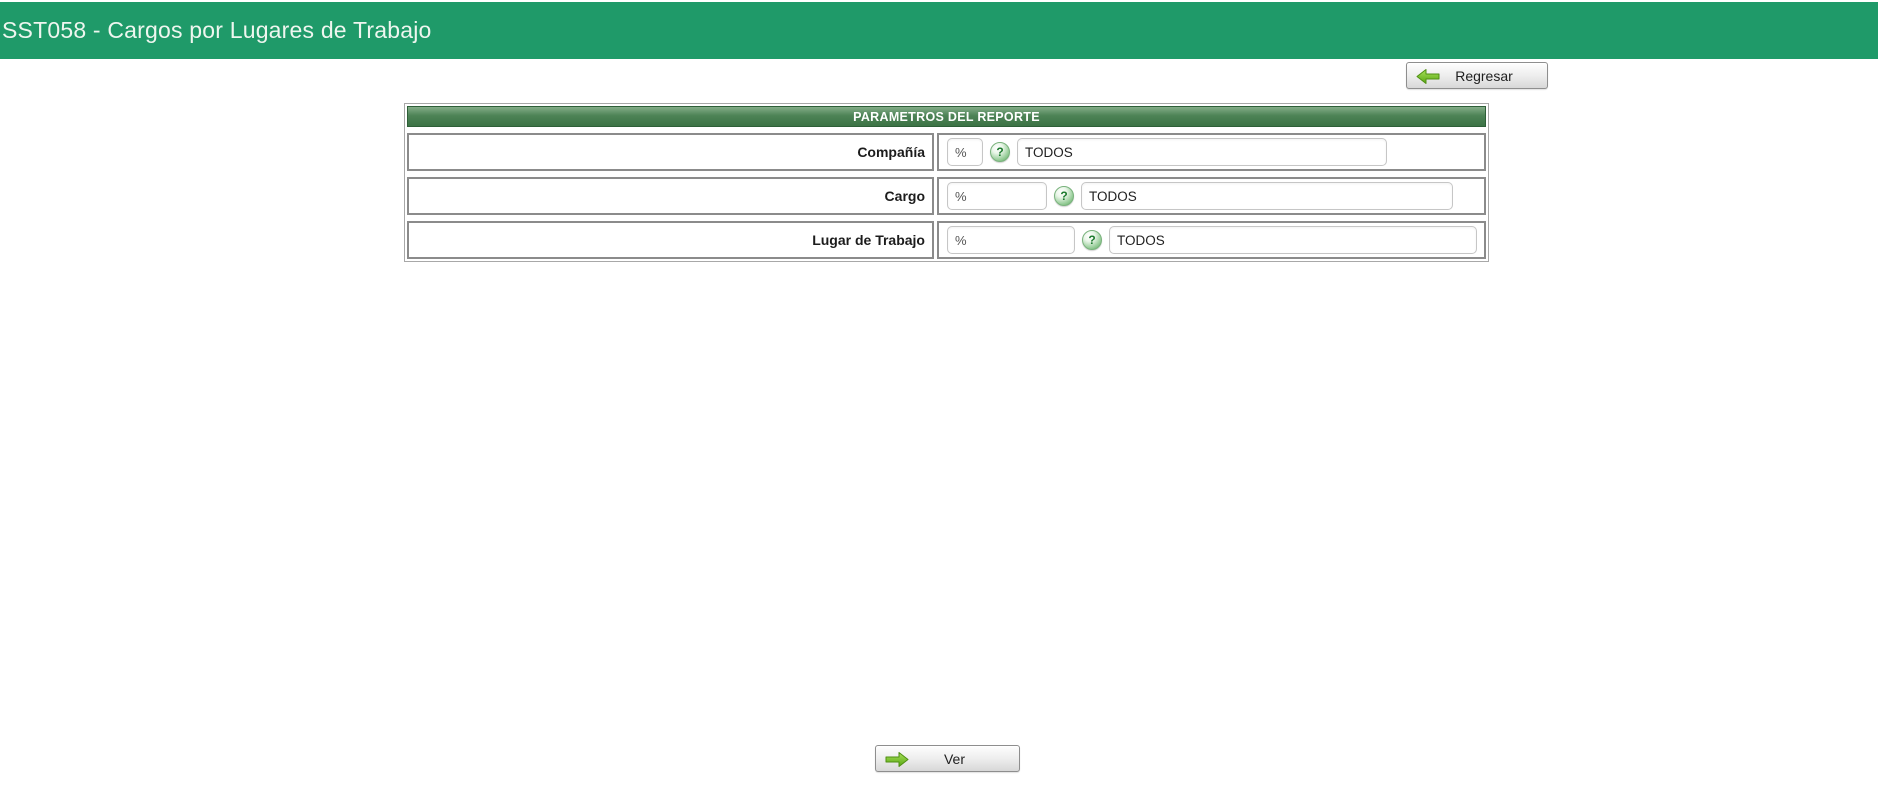 The image size is (1878, 792). What do you see at coordinates (1011, 240) in the screenshot?
I see `lugar-code-input` at bounding box center [1011, 240].